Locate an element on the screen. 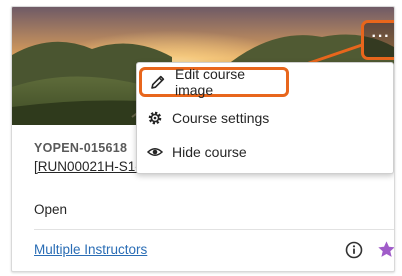 The width and height of the screenshot is (402, 276). info-icon is located at coordinates (354, 250).